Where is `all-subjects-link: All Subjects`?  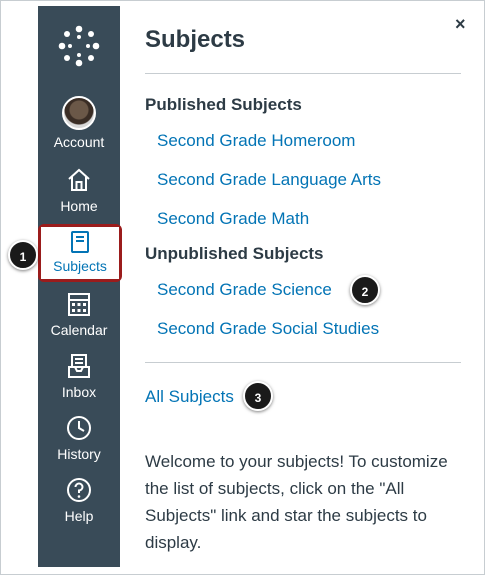 all-subjects-link: All Subjects is located at coordinates (189, 397).